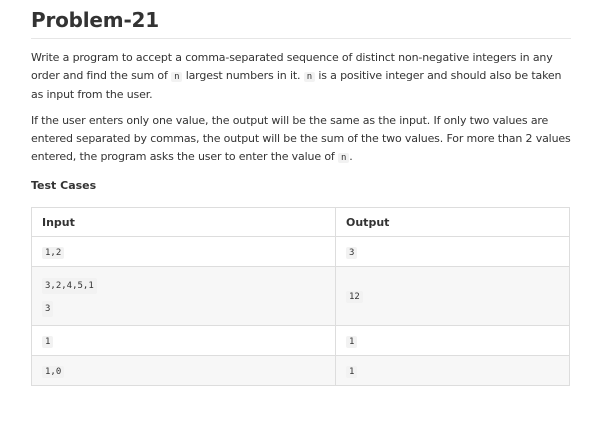  What do you see at coordinates (69, 286) in the screenshot?
I see `input-value: 3,2,4,5,1` at bounding box center [69, 286].